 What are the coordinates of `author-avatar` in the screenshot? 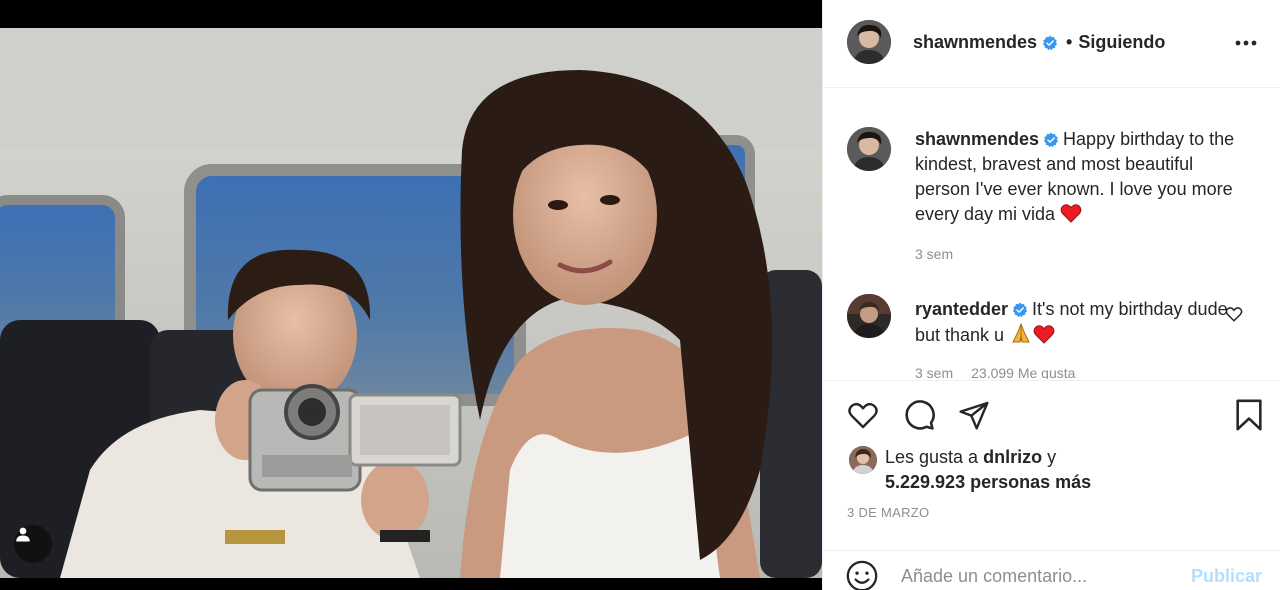 It's located at (869, 42).